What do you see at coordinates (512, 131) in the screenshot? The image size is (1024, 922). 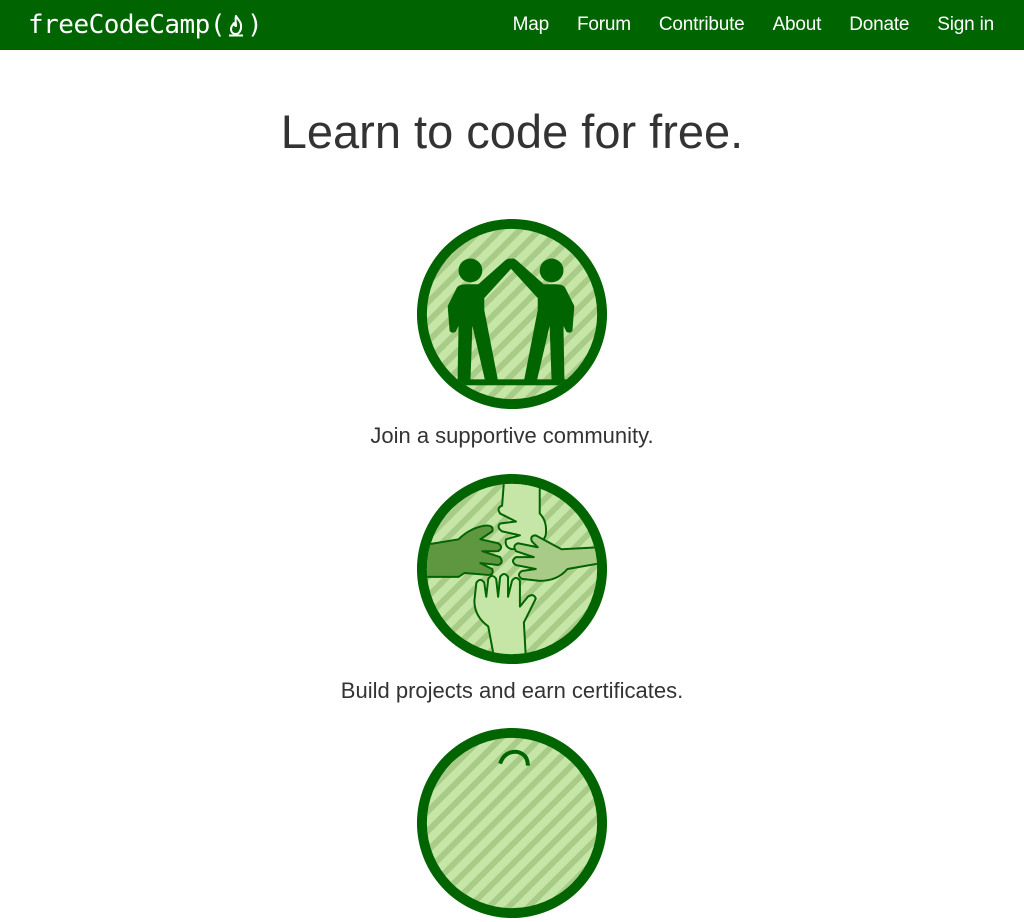 I see `page-headline: Learn to code for free.` at bounding box center [512, 131].